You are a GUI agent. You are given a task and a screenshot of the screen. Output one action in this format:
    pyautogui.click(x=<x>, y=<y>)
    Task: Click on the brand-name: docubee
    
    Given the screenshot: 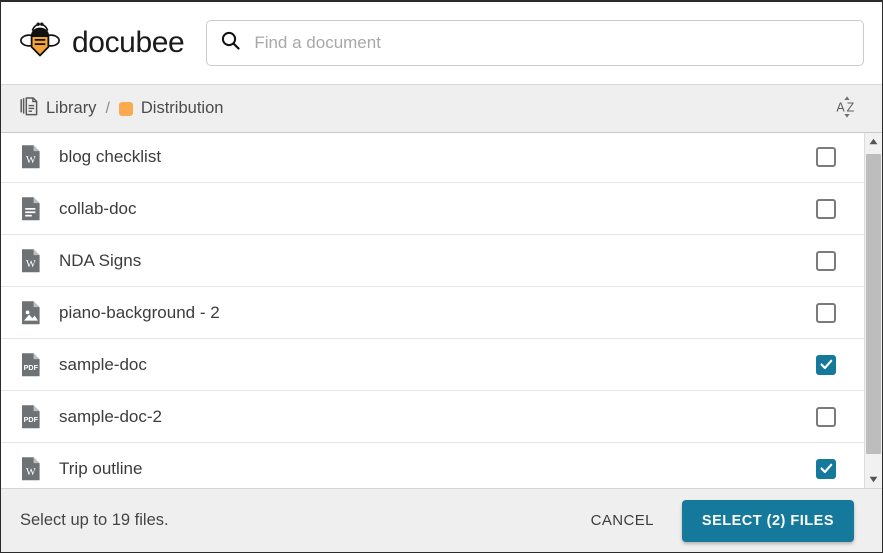 What is the action you would take?
    pyautogui.click(x=128, y=42)
    